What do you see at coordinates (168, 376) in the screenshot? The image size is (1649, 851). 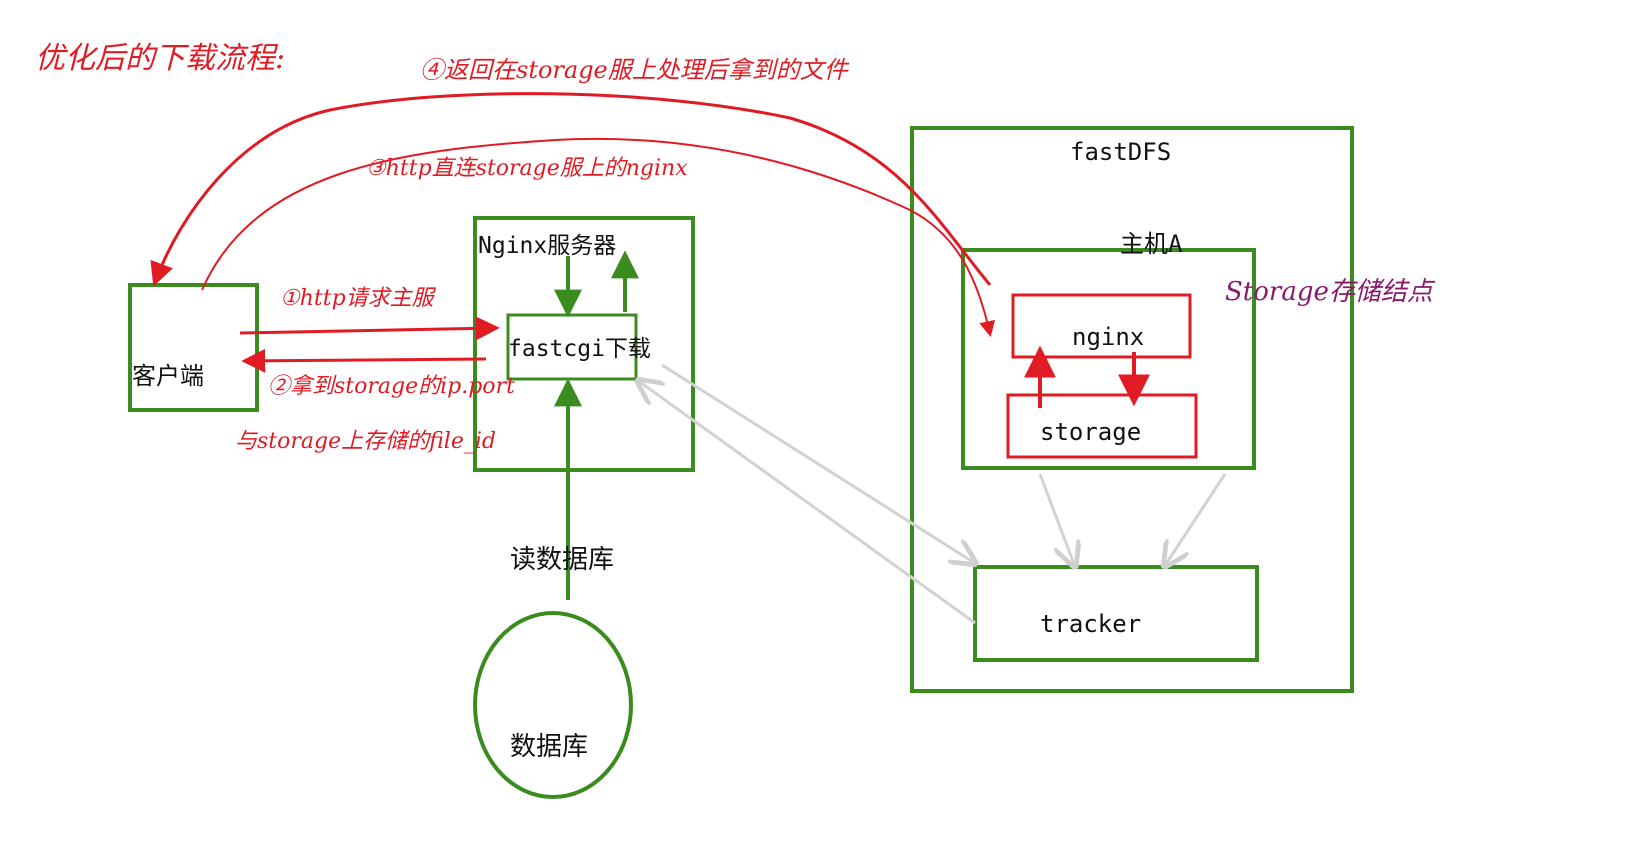 I see `client-label: 客户端` at bounding box center [168, 376].